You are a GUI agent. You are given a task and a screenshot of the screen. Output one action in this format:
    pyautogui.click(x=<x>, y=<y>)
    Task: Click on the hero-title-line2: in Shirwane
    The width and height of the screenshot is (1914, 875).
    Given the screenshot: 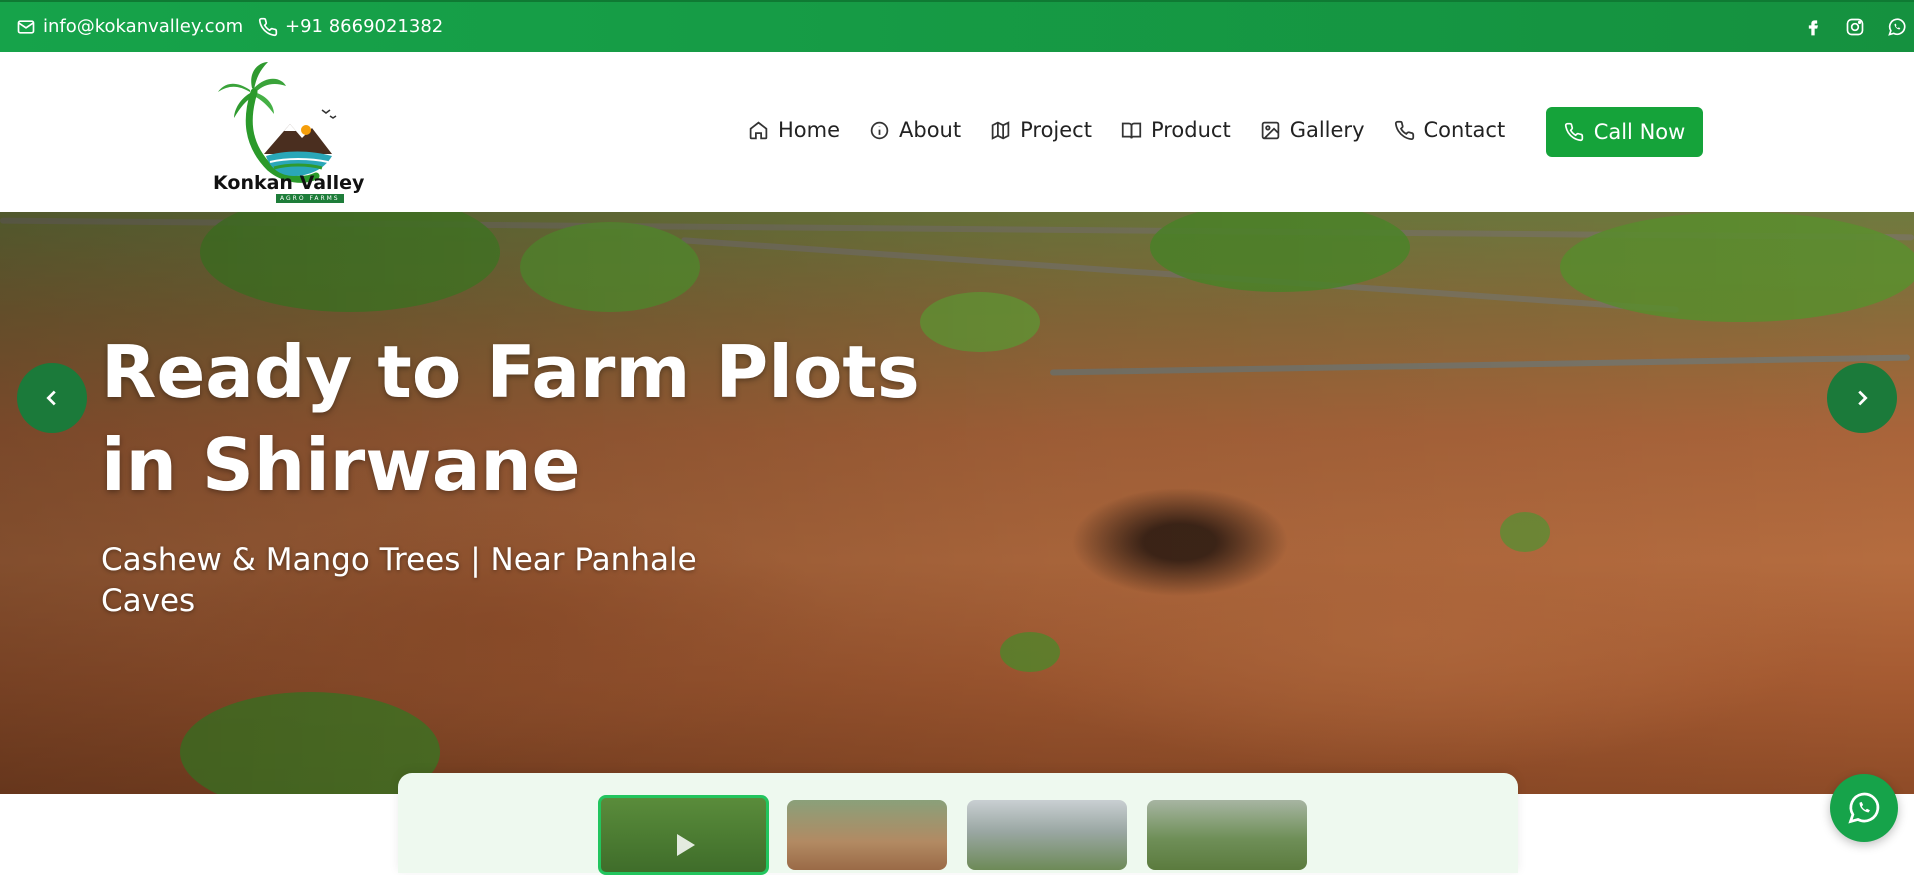 What is the action you would take?
    pyautogui.click(x=341, y=465)
    